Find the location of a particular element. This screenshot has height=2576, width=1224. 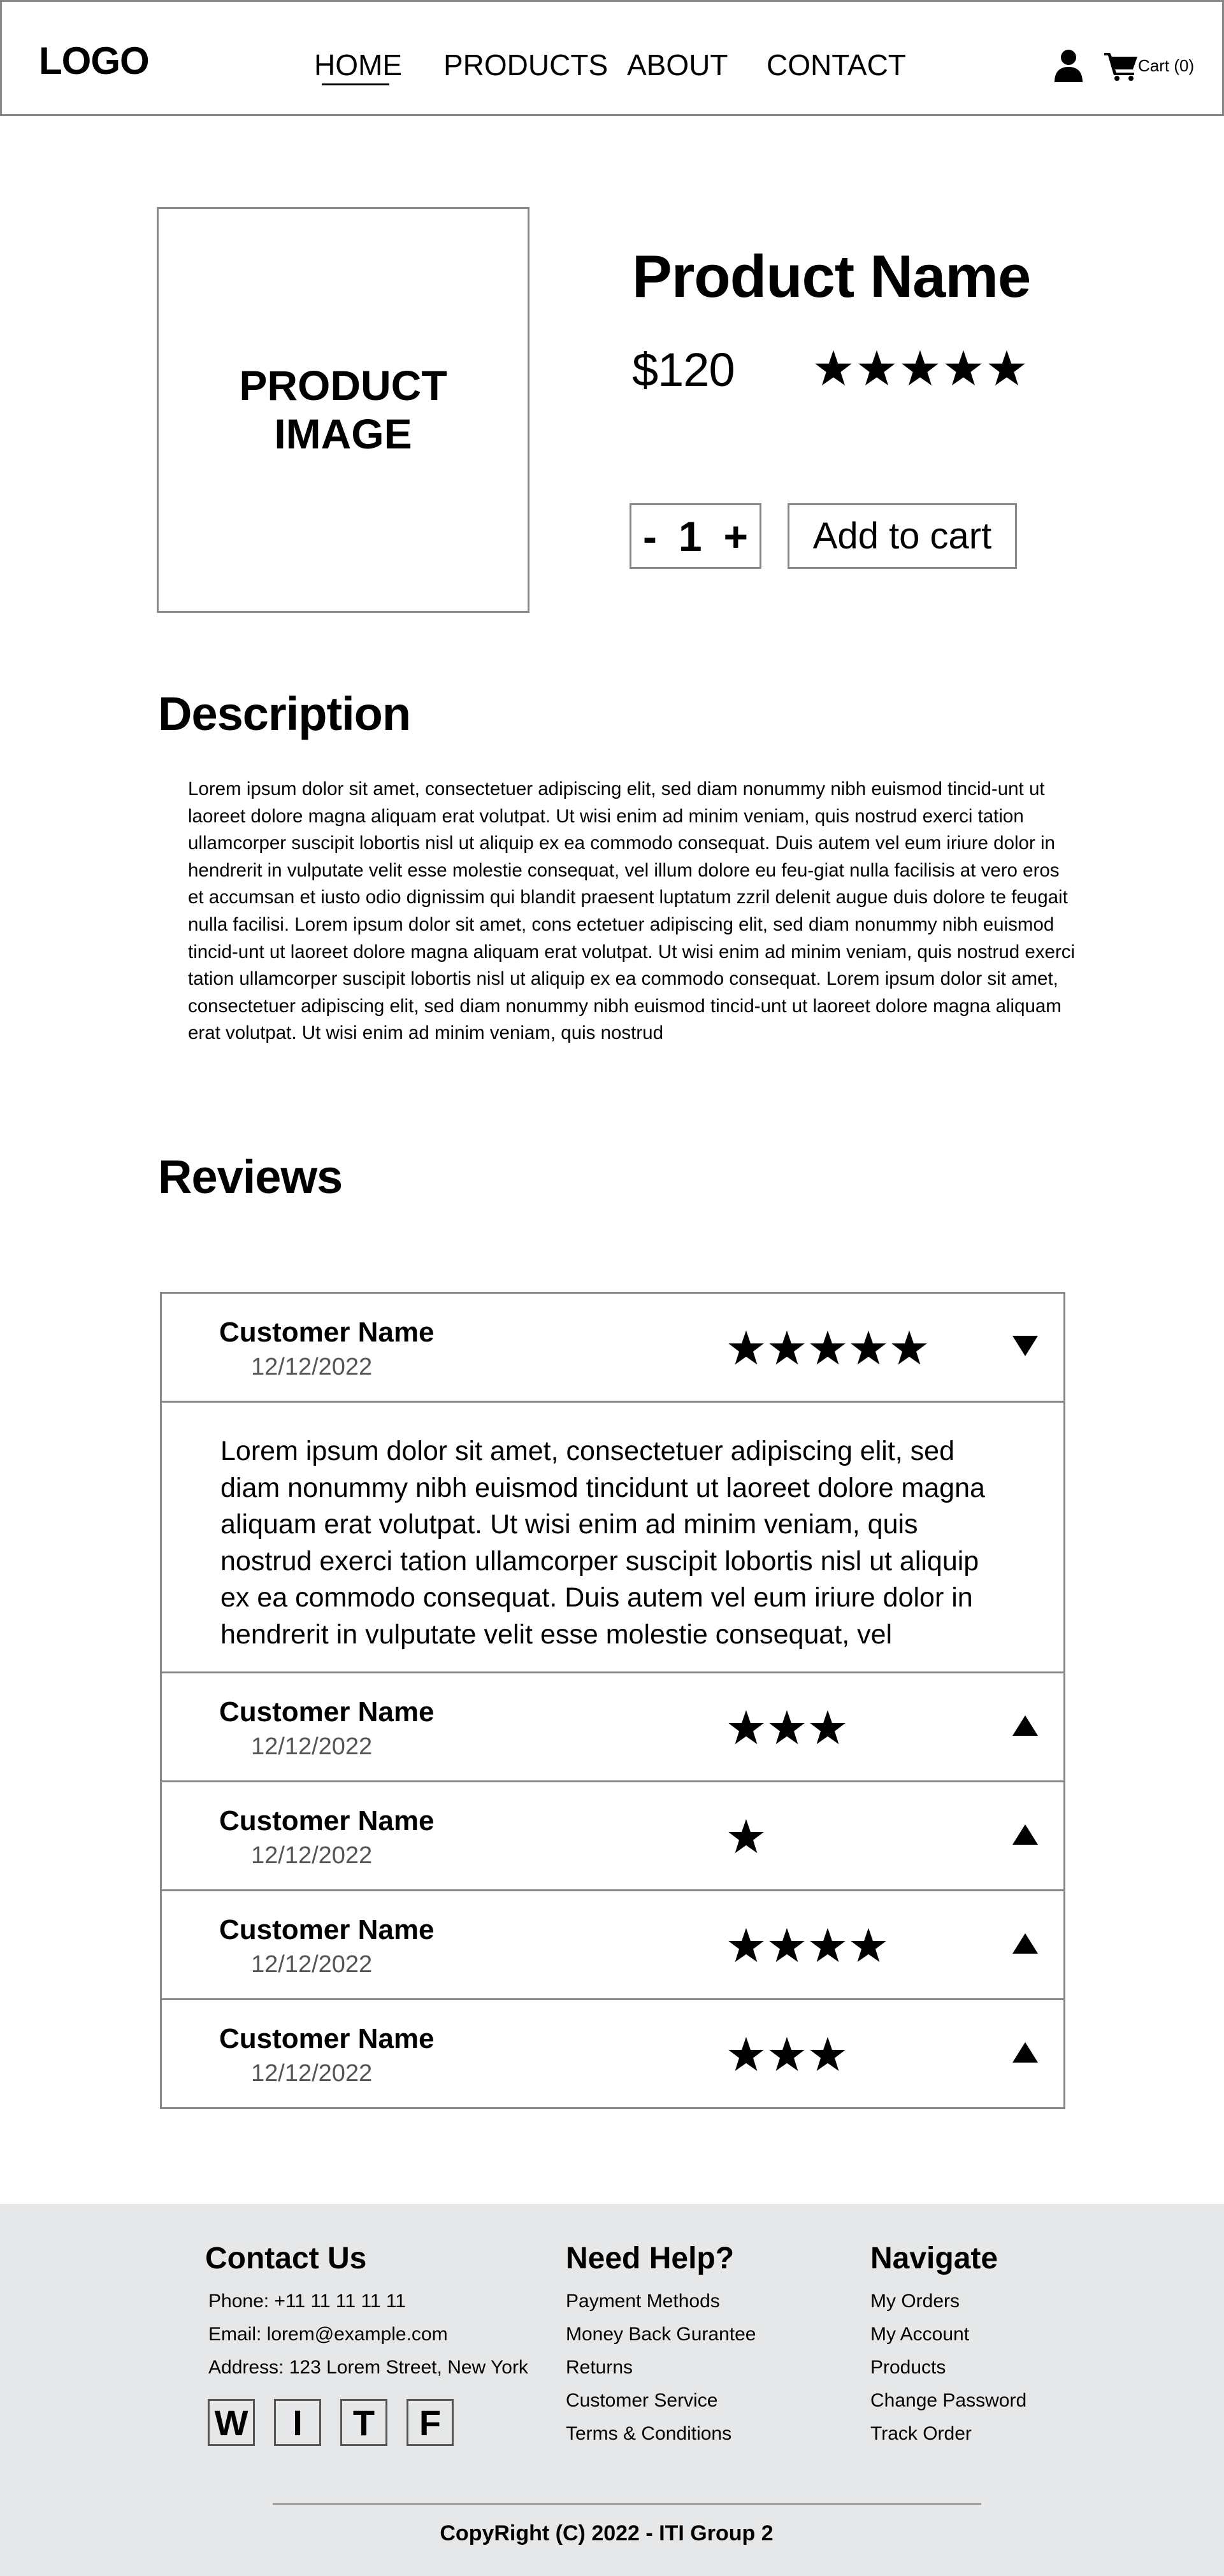

footer-divider is located at coordinates (627, 2504).